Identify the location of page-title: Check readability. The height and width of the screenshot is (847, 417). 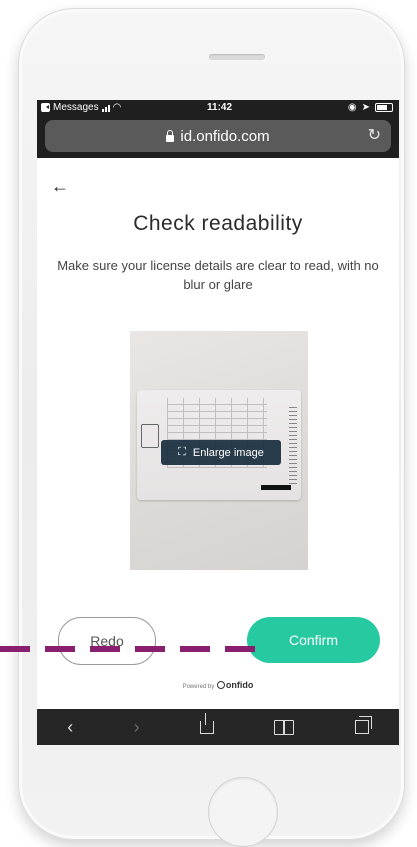
(218, 223).